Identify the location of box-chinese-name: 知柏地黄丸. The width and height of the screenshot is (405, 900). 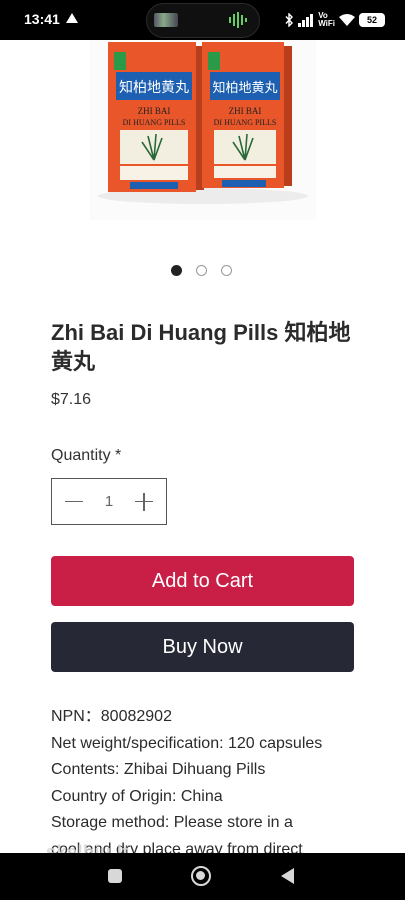
(154, 87).